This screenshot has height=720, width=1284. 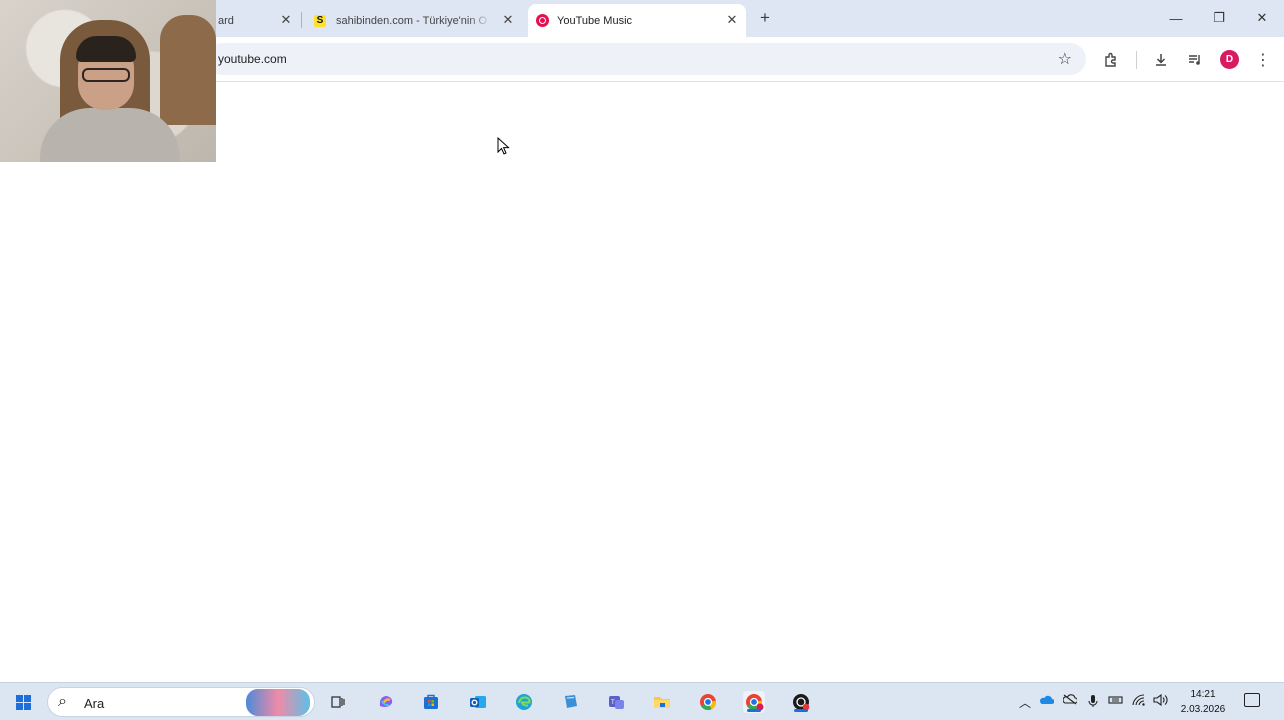 I want to click on extensions-icon, so click(x=1111, y=60).